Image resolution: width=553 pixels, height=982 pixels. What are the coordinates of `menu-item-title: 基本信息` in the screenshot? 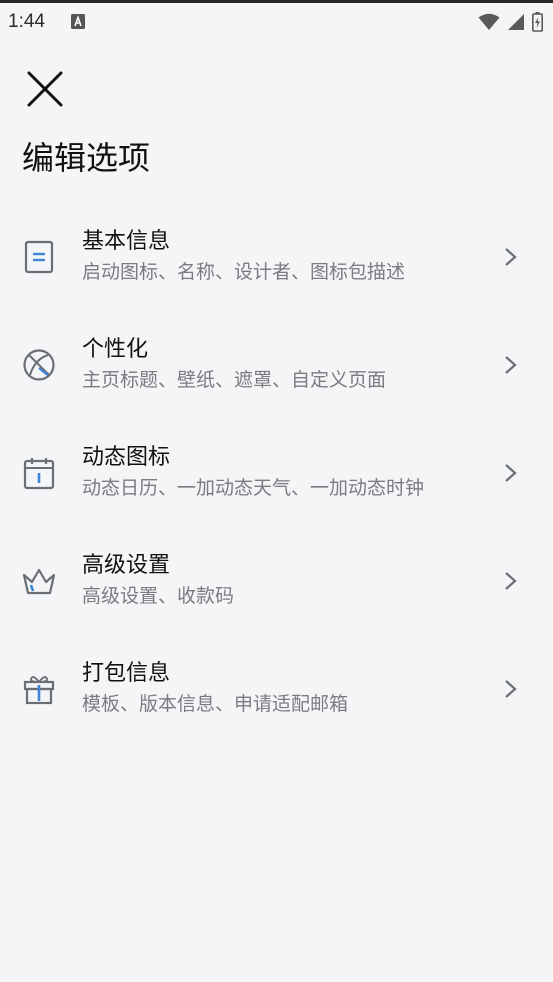 It's located at (126, 241).